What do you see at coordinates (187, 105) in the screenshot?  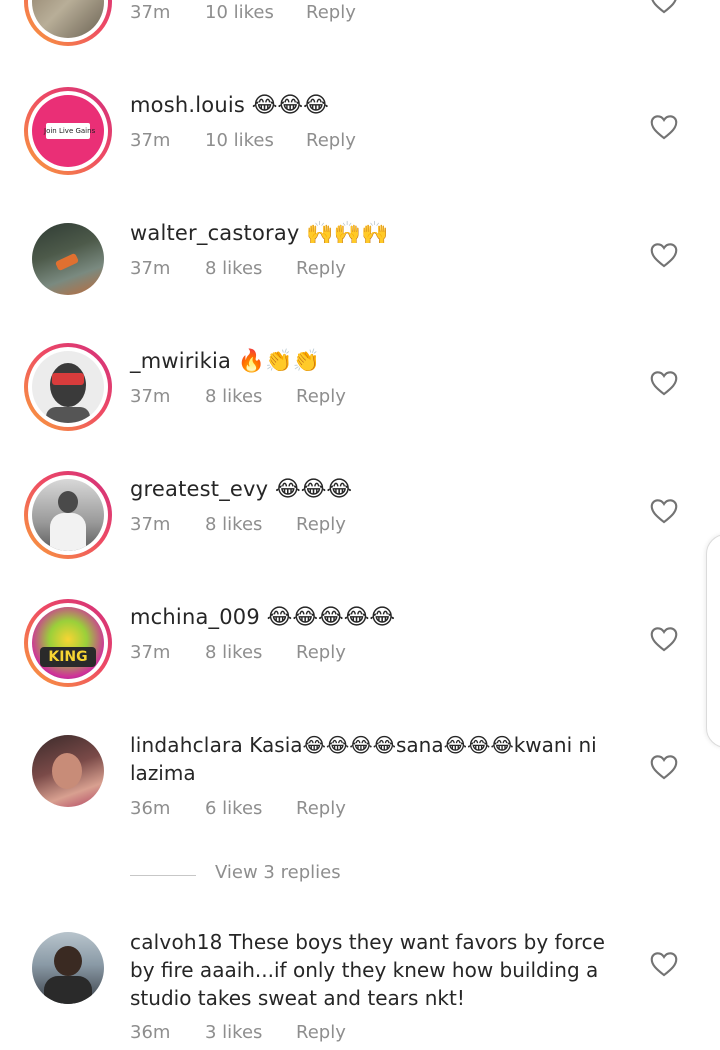 I see `comment-username: mosh.louis` at bounding box center [187, 105].